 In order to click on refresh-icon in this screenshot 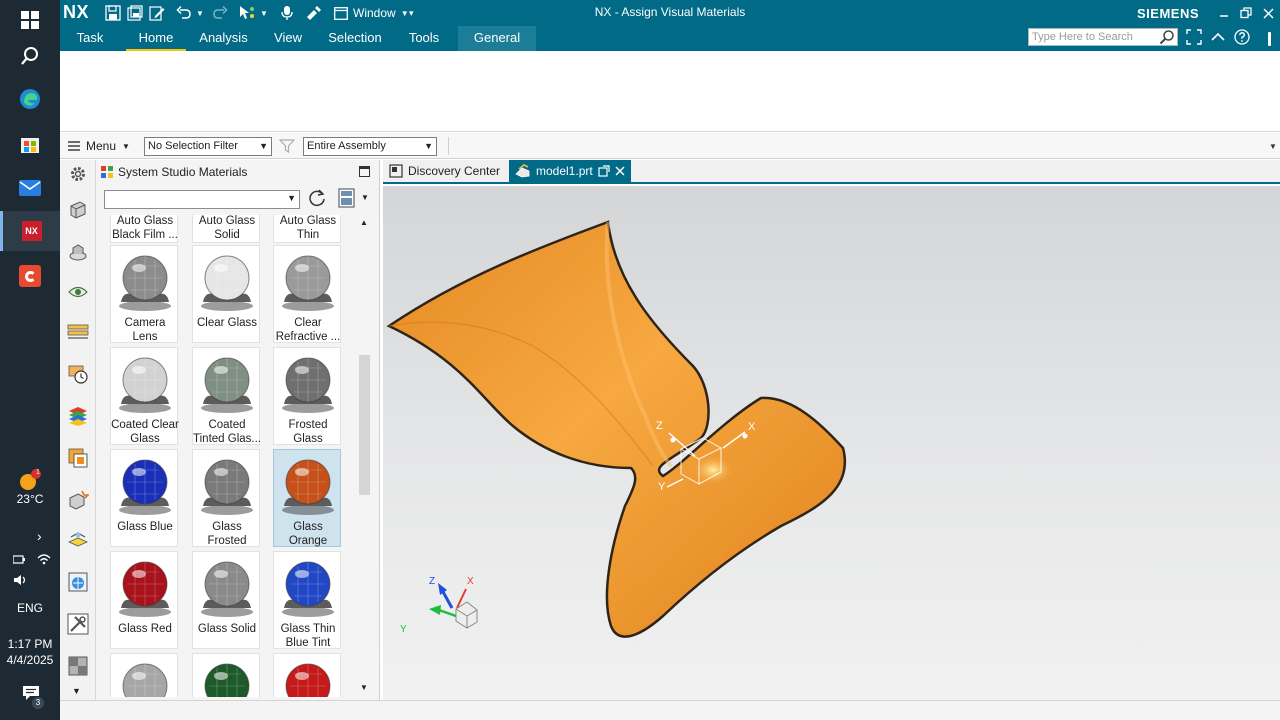, I will do `click(317, 199)`.